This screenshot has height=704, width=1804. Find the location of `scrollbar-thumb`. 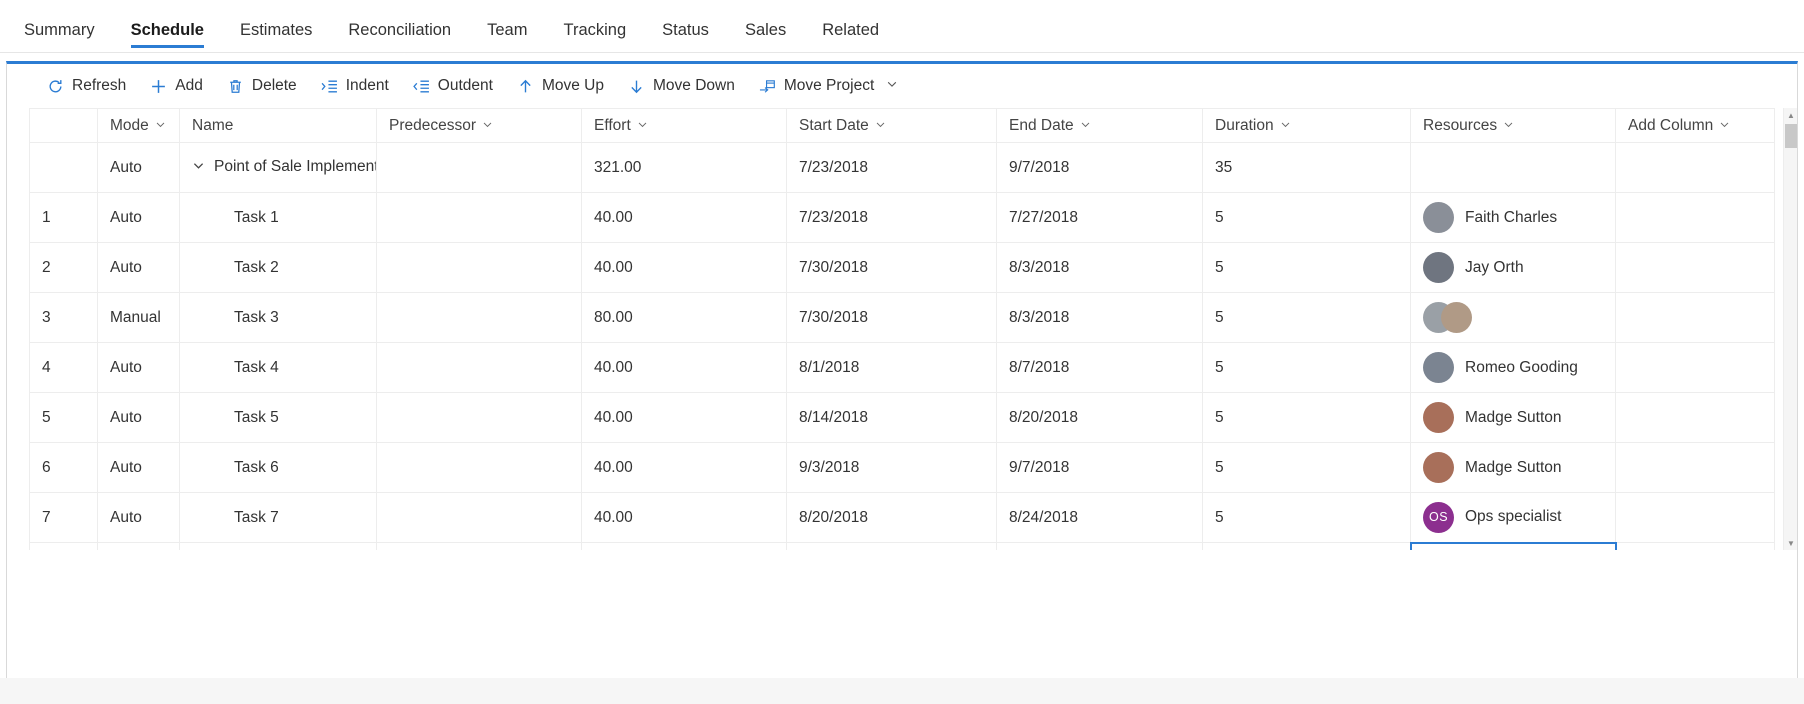

scrollbar-thumb is located at coordinates (1791, 136).